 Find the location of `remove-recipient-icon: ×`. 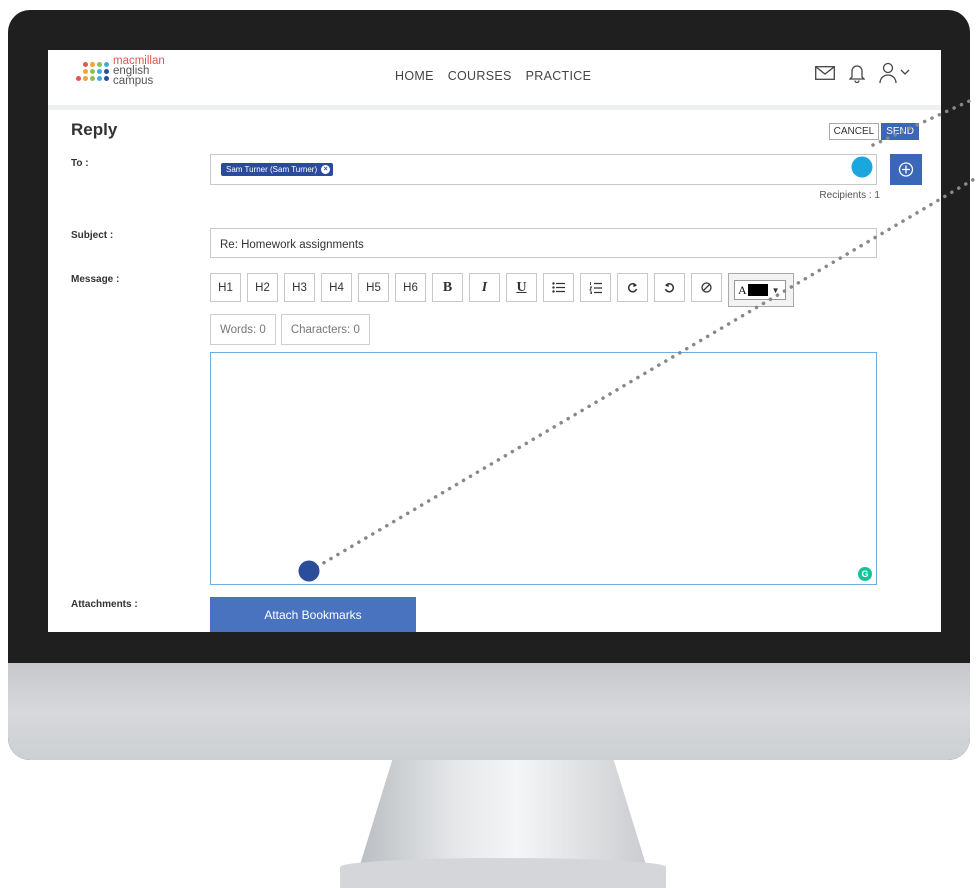

remove-recipient-icon: × is located at coordinates (326, 169).